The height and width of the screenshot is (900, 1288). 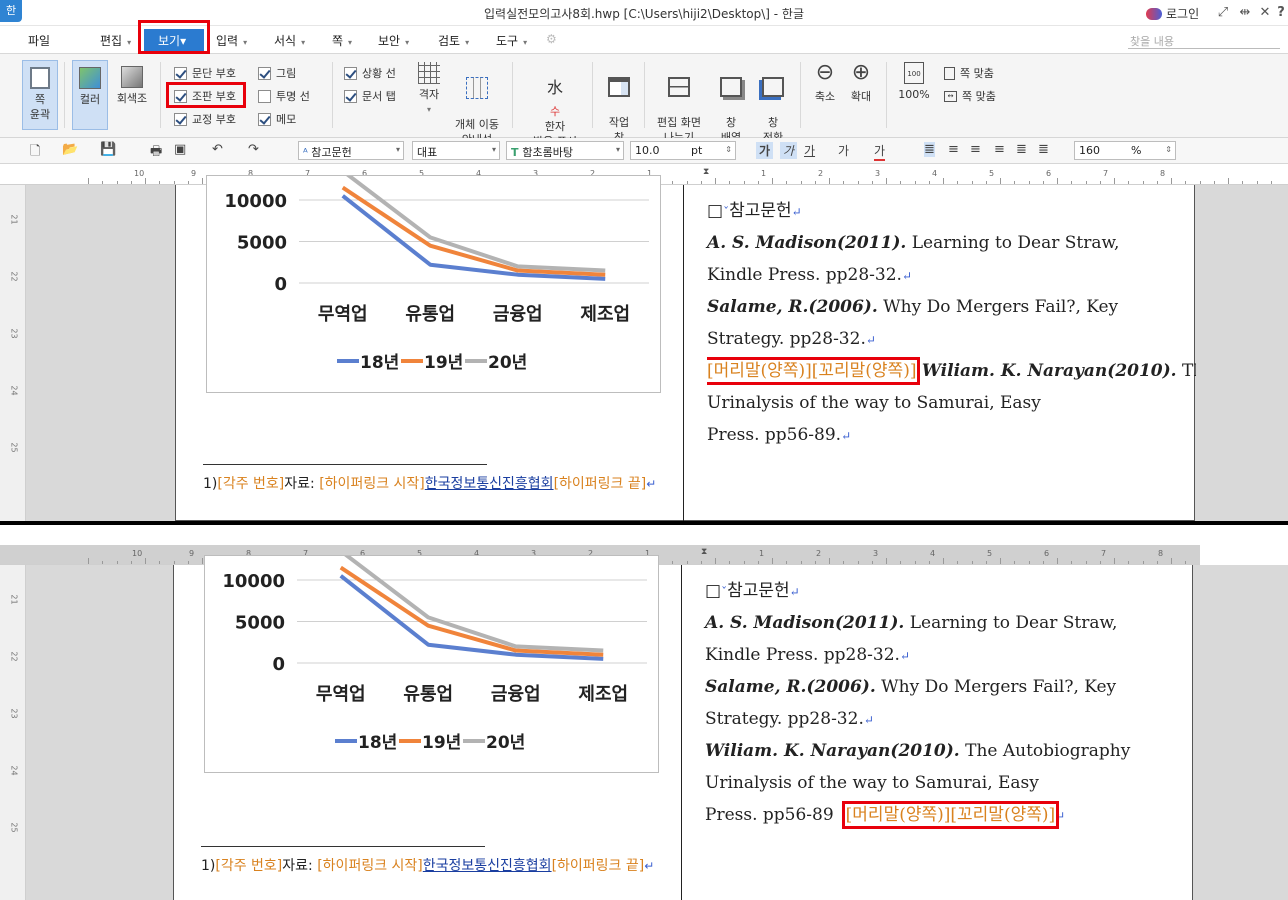 I want to click on style-select: ᴬ 참고문헌 ▾, so click(x=351, y=150).